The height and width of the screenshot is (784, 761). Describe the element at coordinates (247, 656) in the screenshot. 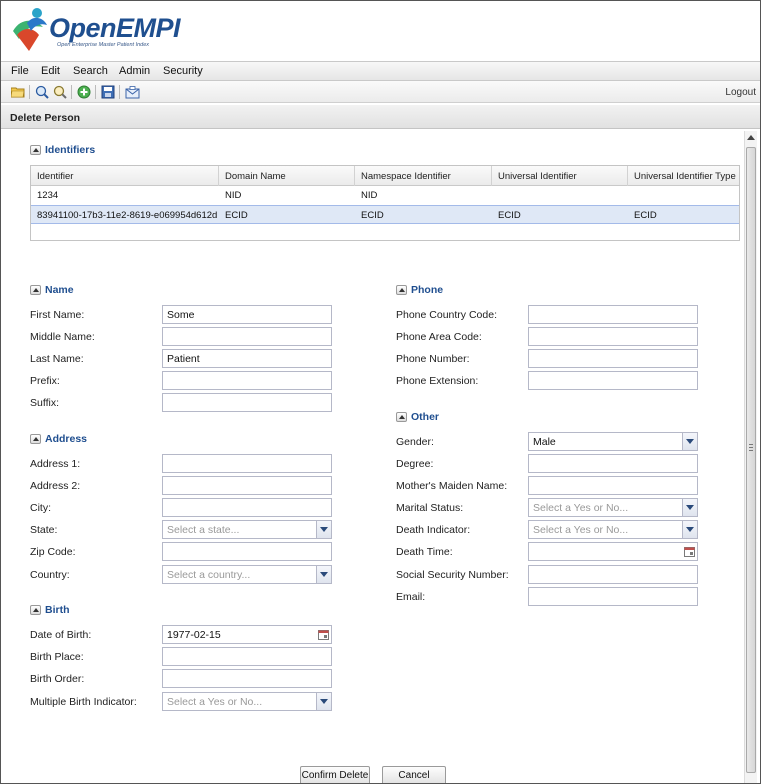

I see `birth-place-input` at that location.